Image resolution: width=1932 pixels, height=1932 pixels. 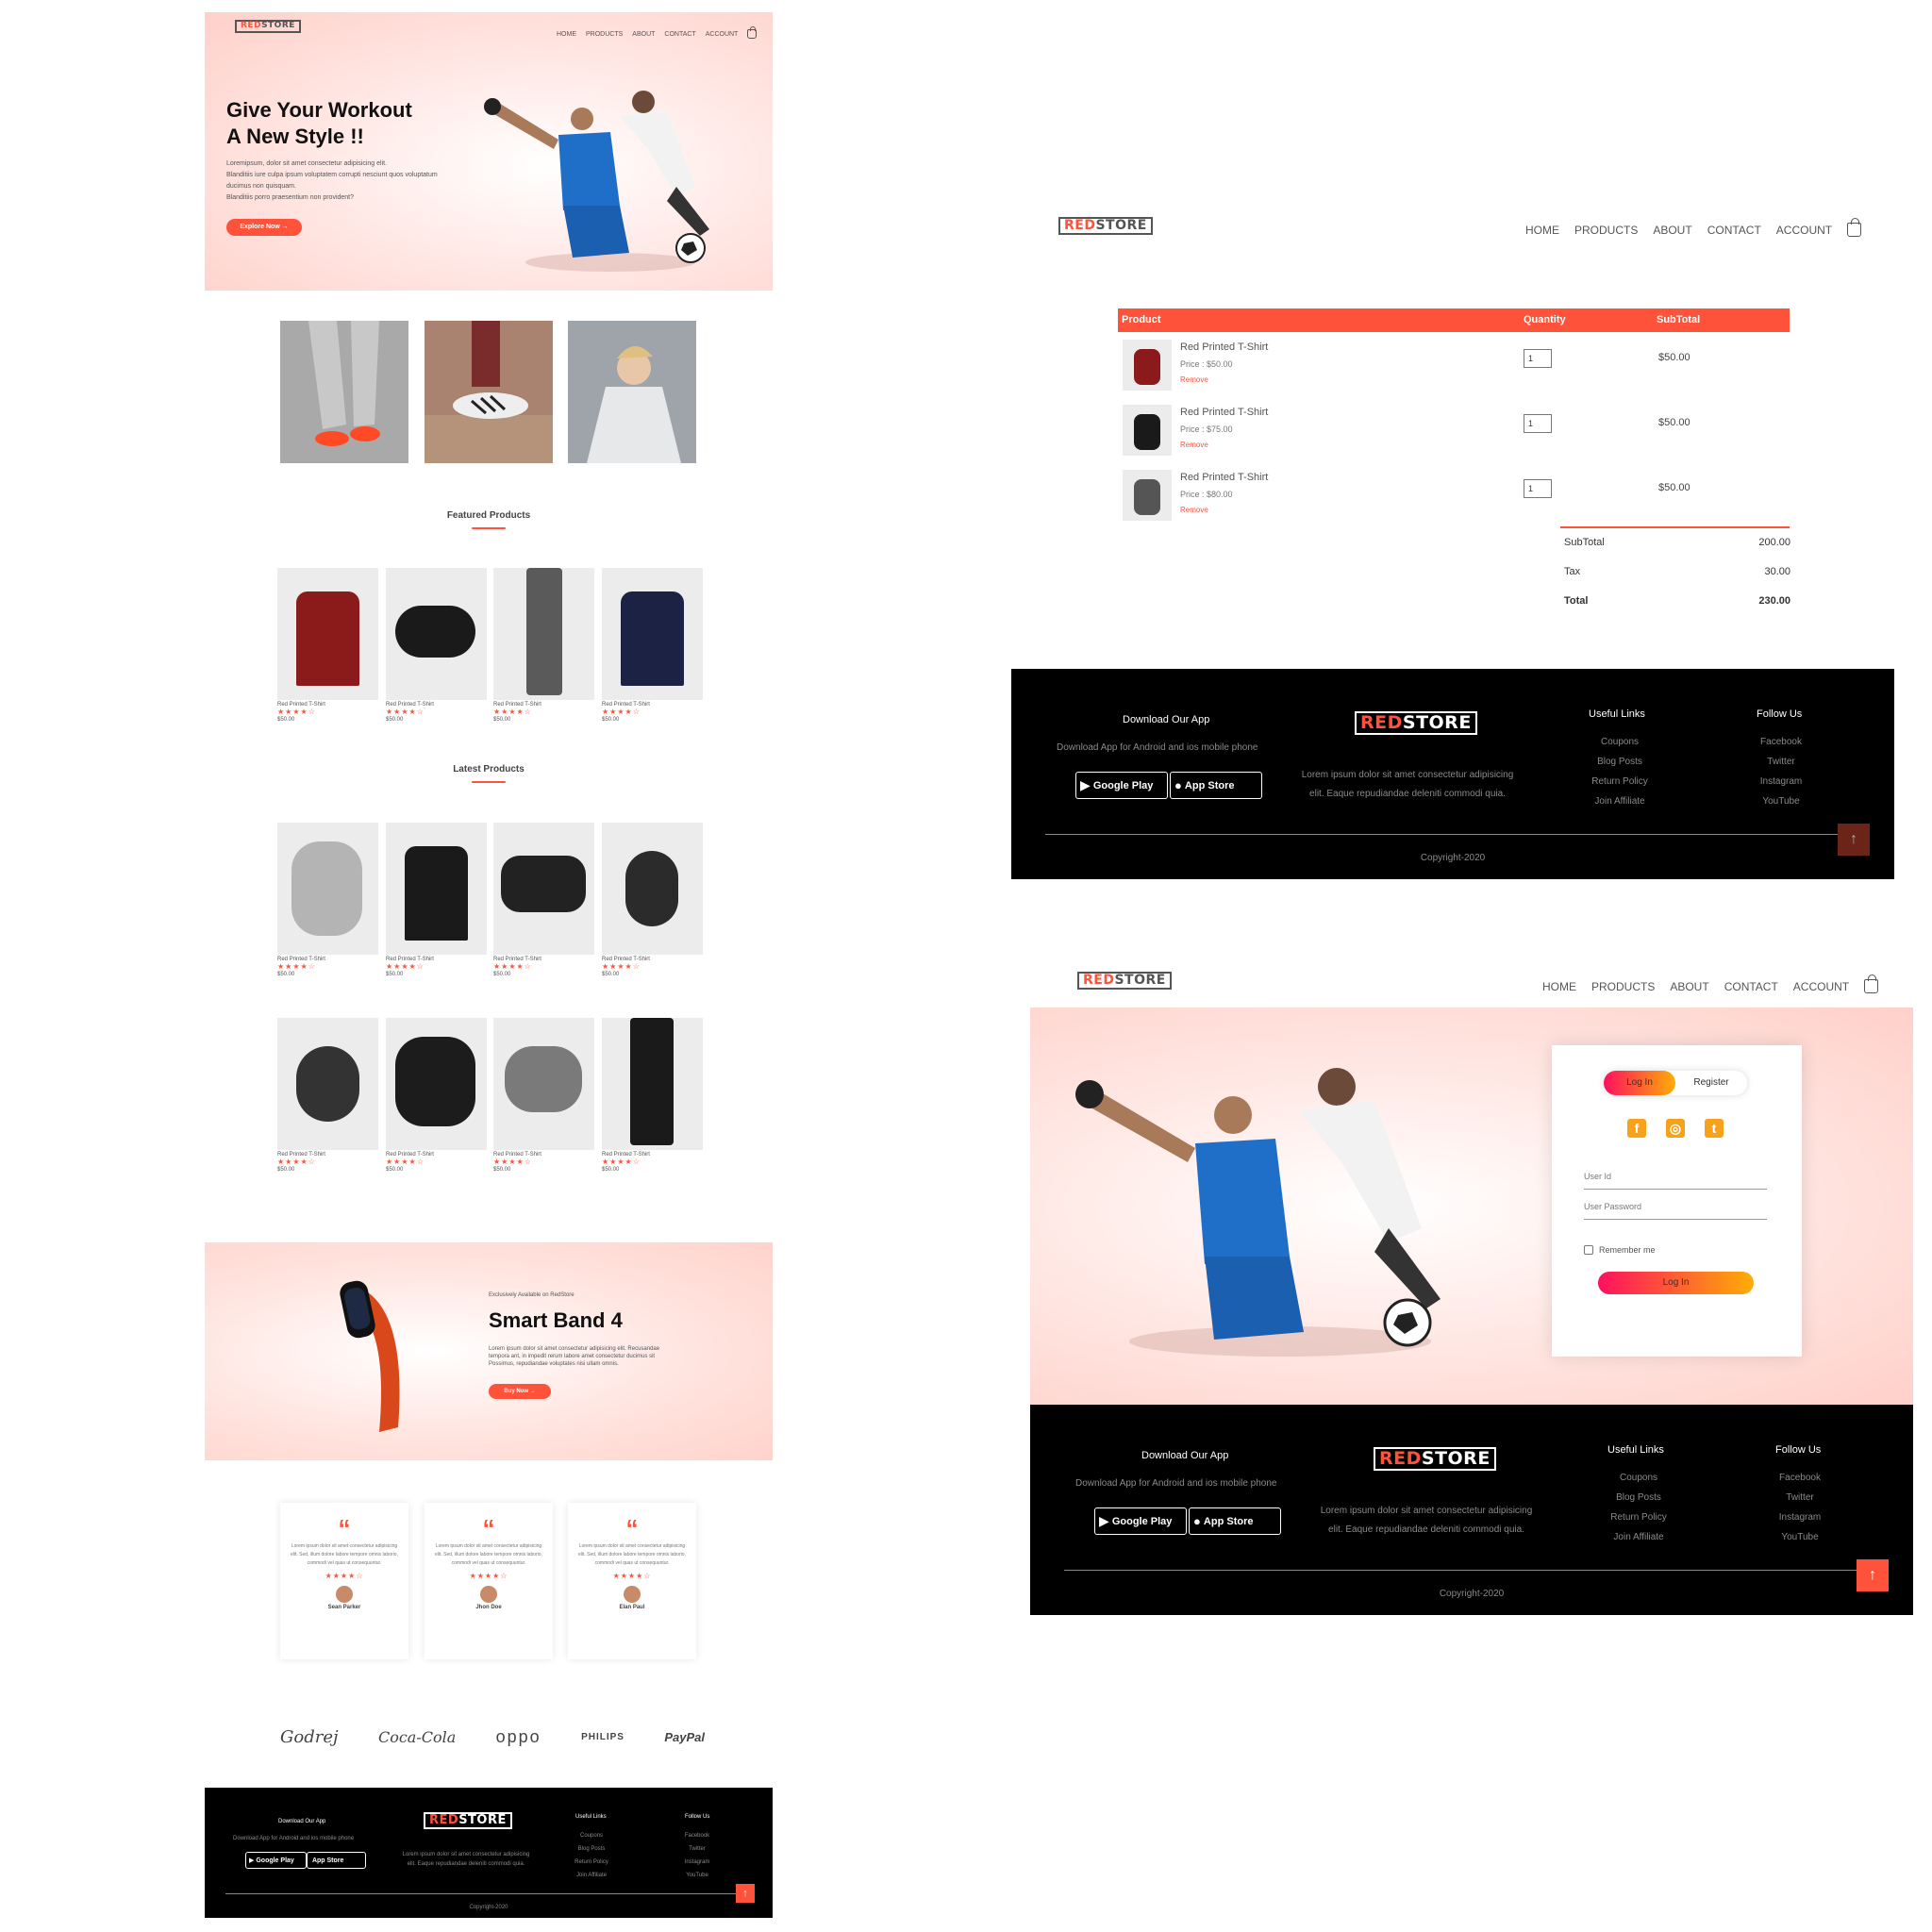 I want to click on facebook-icon: f, so click(x=1637, y=1128).